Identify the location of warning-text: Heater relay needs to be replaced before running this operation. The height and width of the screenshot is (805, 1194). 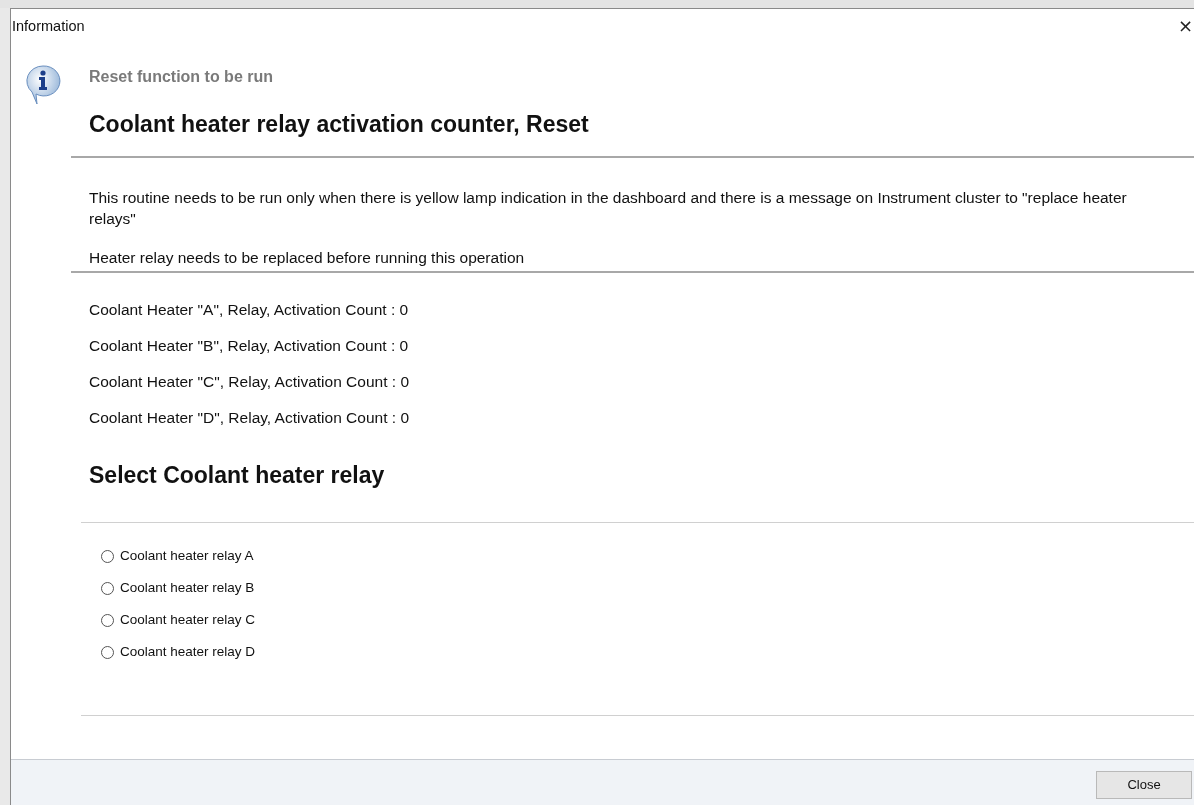
(307, 258).